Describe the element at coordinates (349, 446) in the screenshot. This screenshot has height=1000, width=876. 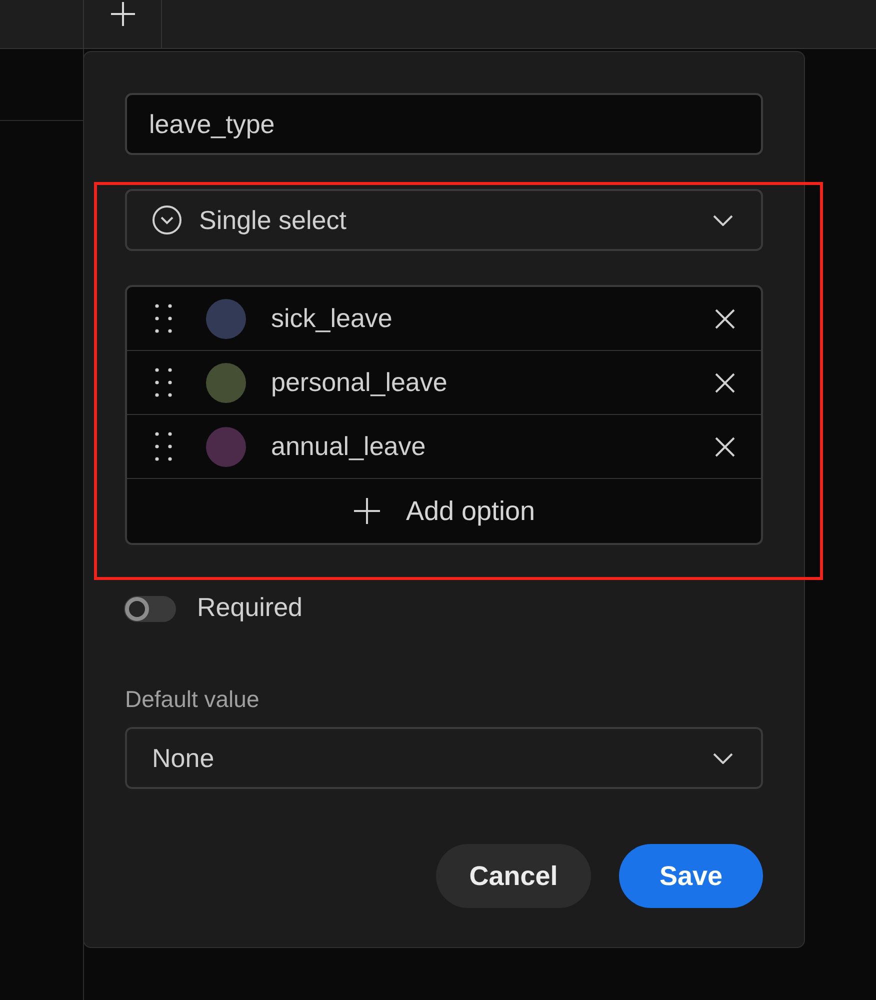
I see `option-label: annual_leave` at that location.